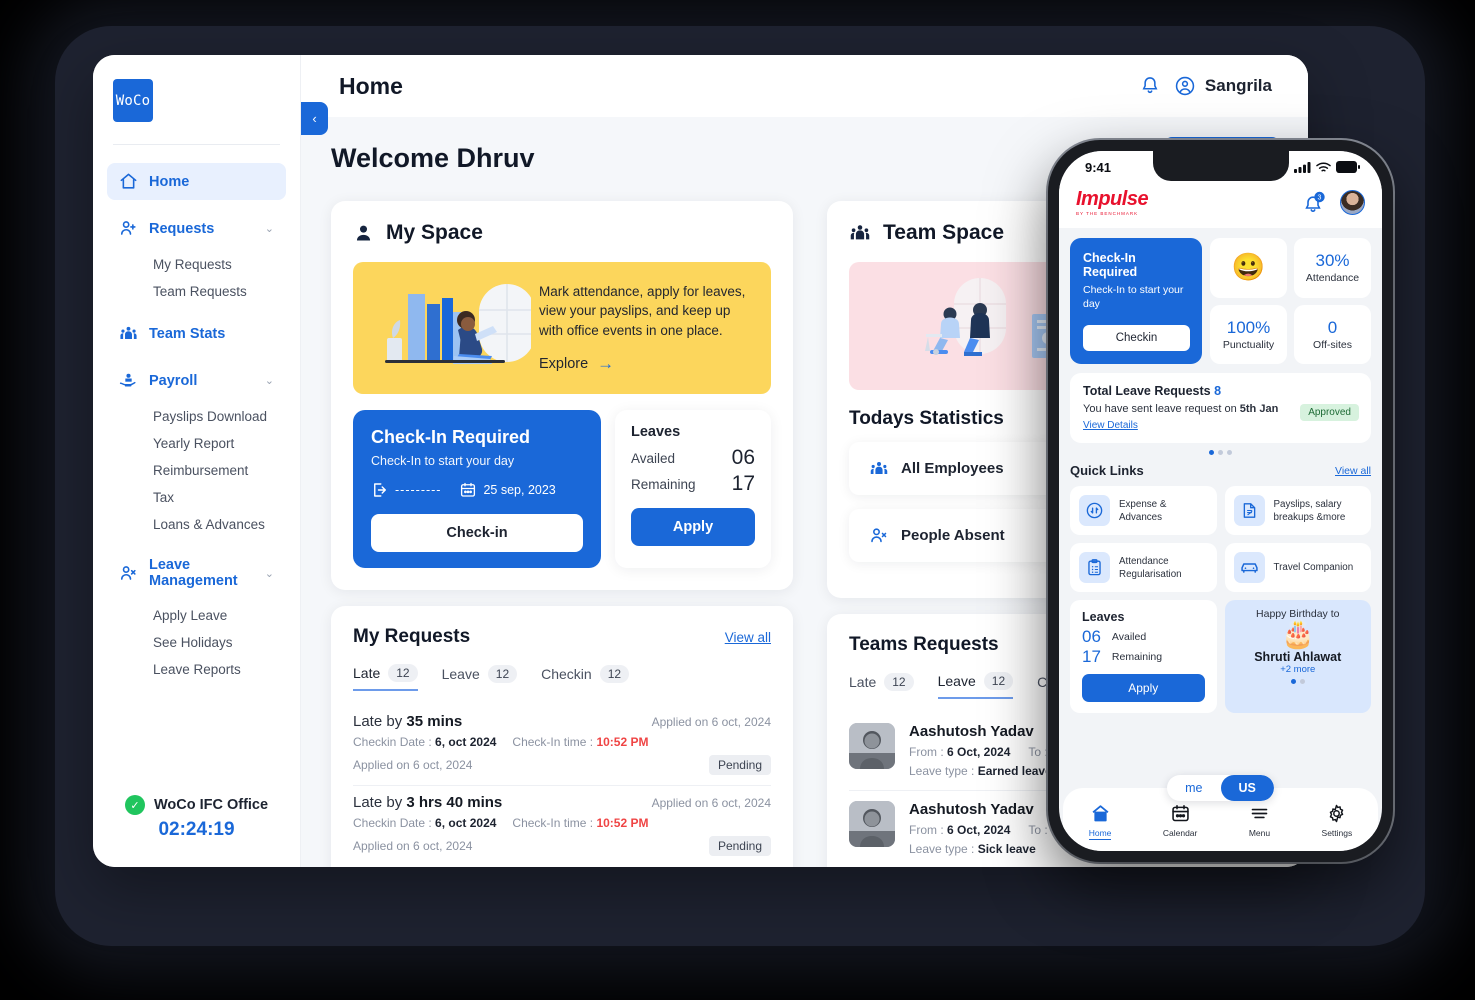  What do you see at coordinates (196, 497) in the screenshot?
I see `sidebar-subitem-tax: Tax` at bounding box center [196, 497].